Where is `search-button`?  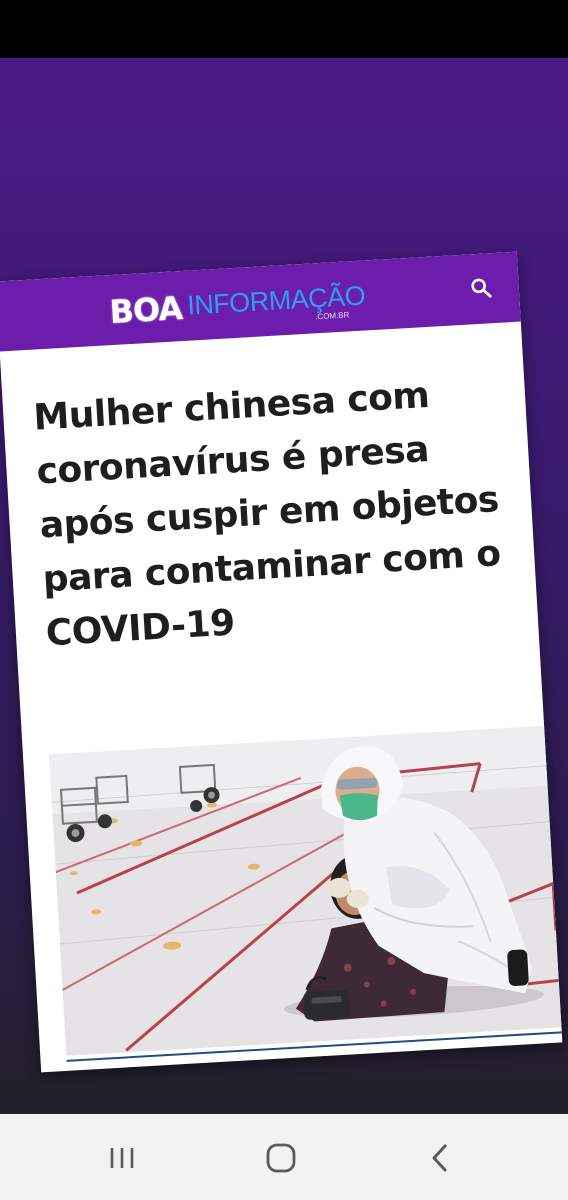
search-button is located at coordinates (481, 288).